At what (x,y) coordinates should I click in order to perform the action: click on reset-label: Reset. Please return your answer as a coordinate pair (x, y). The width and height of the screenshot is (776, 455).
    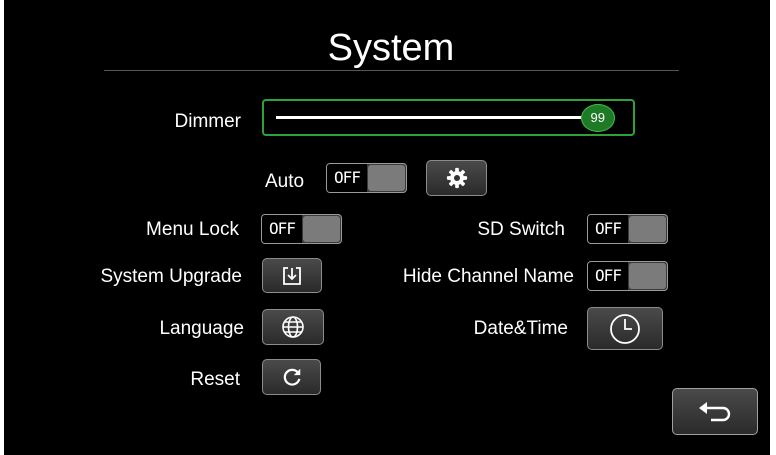
    Looking at the image, I should click on (215, 379).